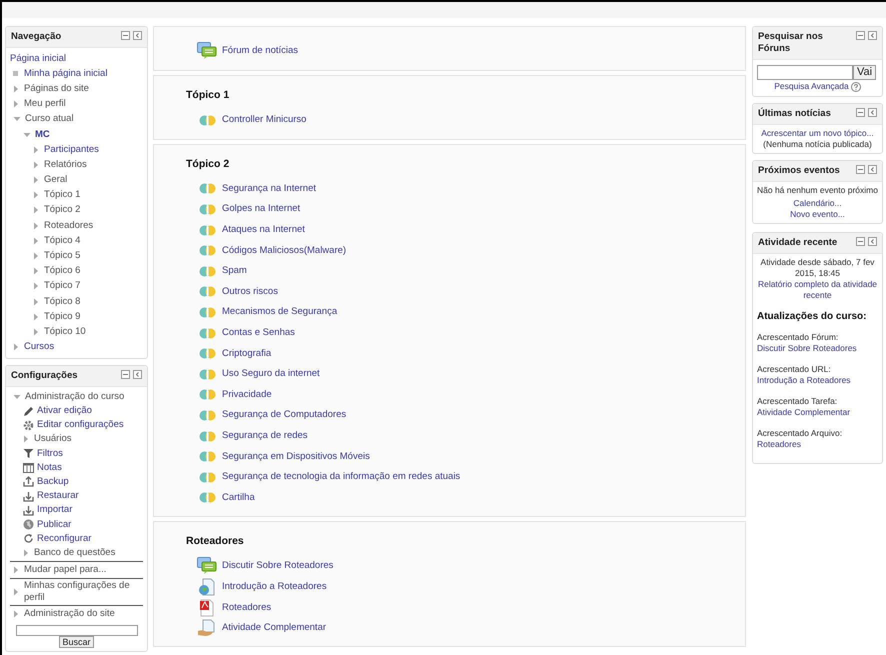 This screenshot has height=655, width=886. What do you see at coordinates (62, 302) in the screenshot?
I see `nav-item: Tópico 8` at bounding box center [62, 302].